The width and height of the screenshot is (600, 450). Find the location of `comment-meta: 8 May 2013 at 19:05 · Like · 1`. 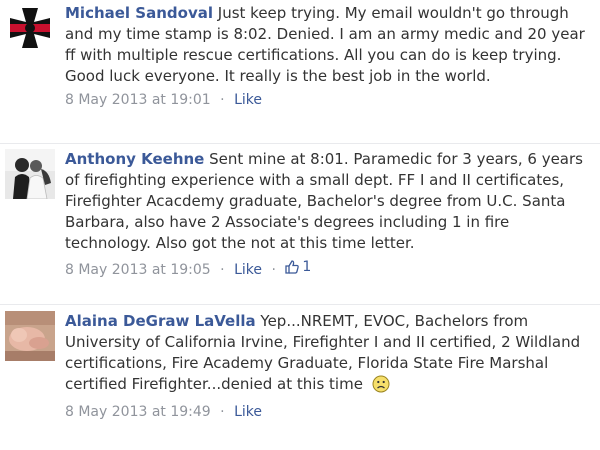

comment-meta: 8 May 2013 at 19:05 · Like · 1 is located at coordinates (327, 268).